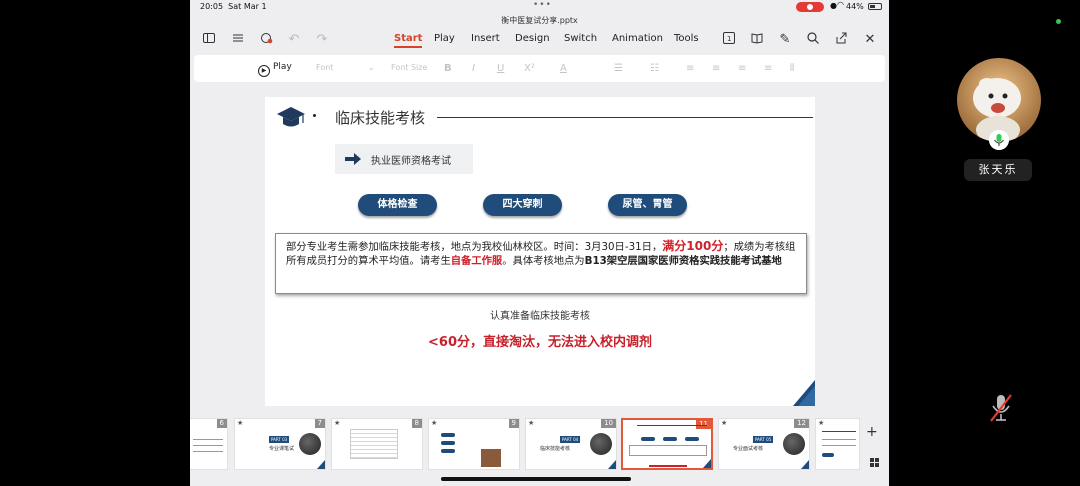  Describe the element at coordinates (485, 38) in the screenshot. I see `tab-insert: Insert` at that location.